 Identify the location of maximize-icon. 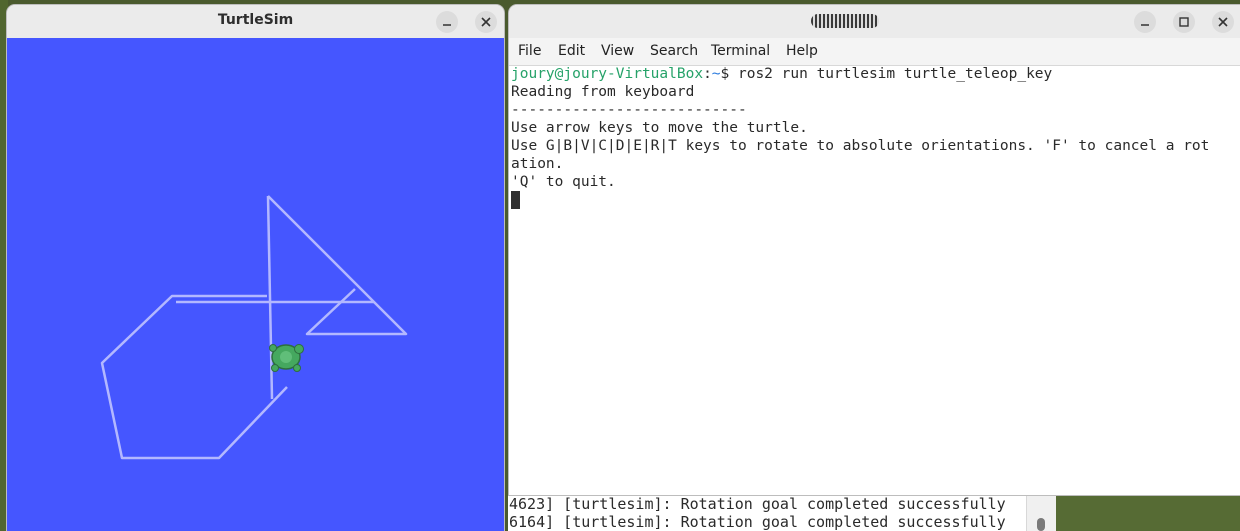
(1184, 22).